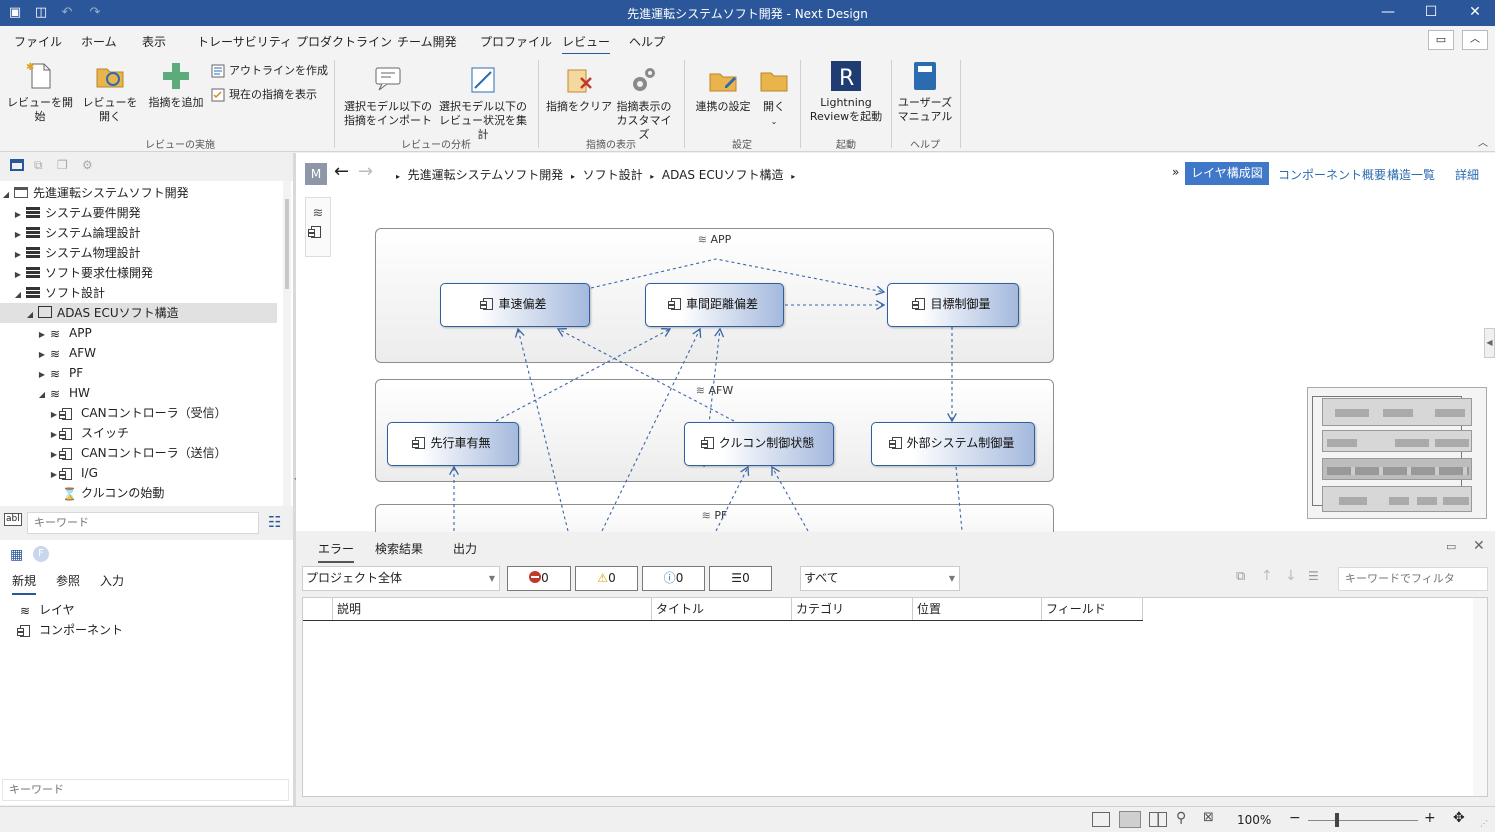 This screenshot has width=1495, height=832. Describe the element at coordinates (606, 578) in the screenshot. I see `warning-filter-button: ⚠0` at that location.